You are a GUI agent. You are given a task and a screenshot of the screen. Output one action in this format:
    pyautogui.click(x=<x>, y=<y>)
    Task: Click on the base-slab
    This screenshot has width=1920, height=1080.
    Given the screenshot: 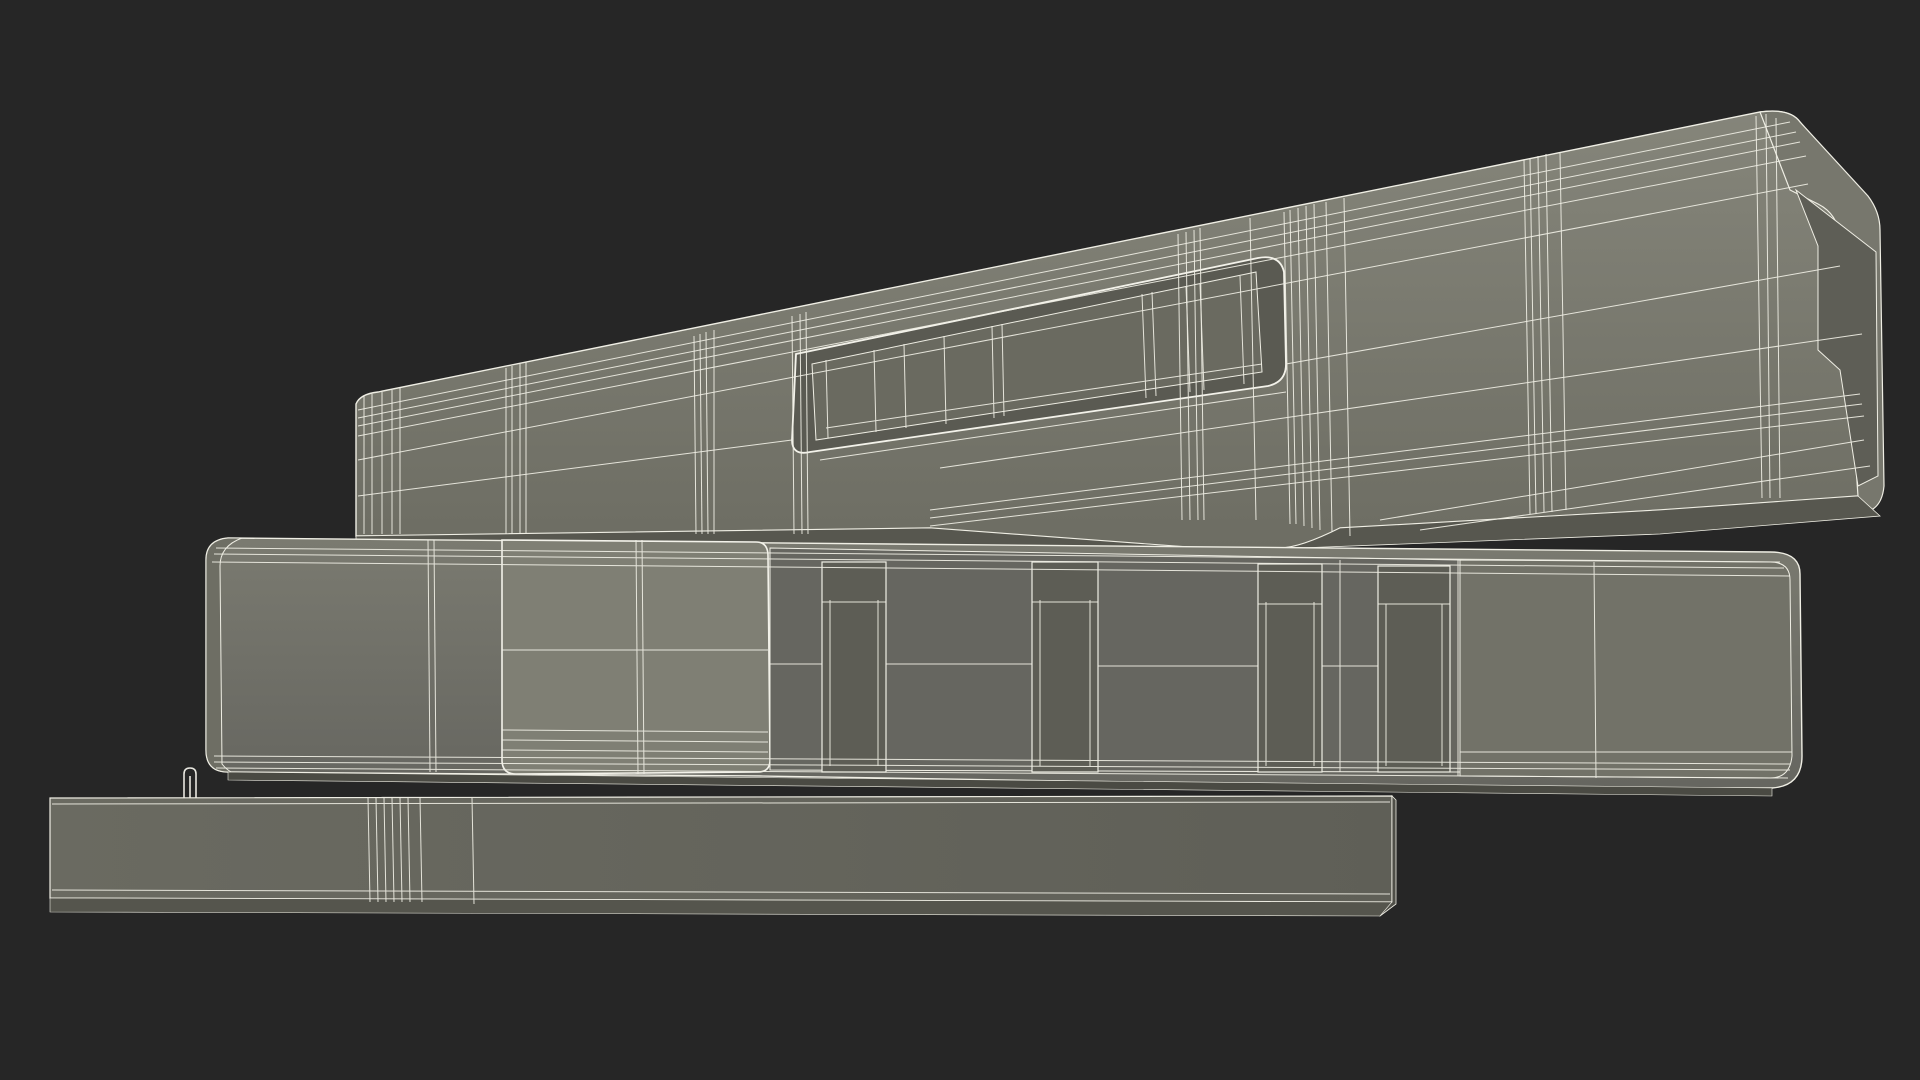 What is the action you would take?
    pyautogui.click(x=723, y=856)
    